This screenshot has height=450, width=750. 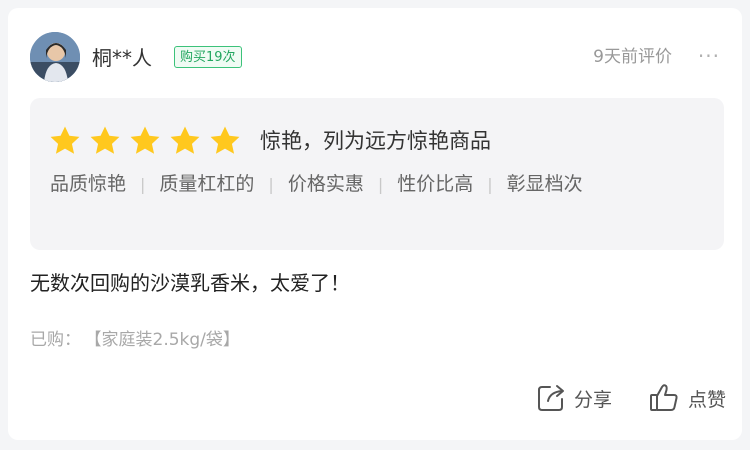 I want to click on purchase-count-badge: 购买19次, so click(x=208, y=57).